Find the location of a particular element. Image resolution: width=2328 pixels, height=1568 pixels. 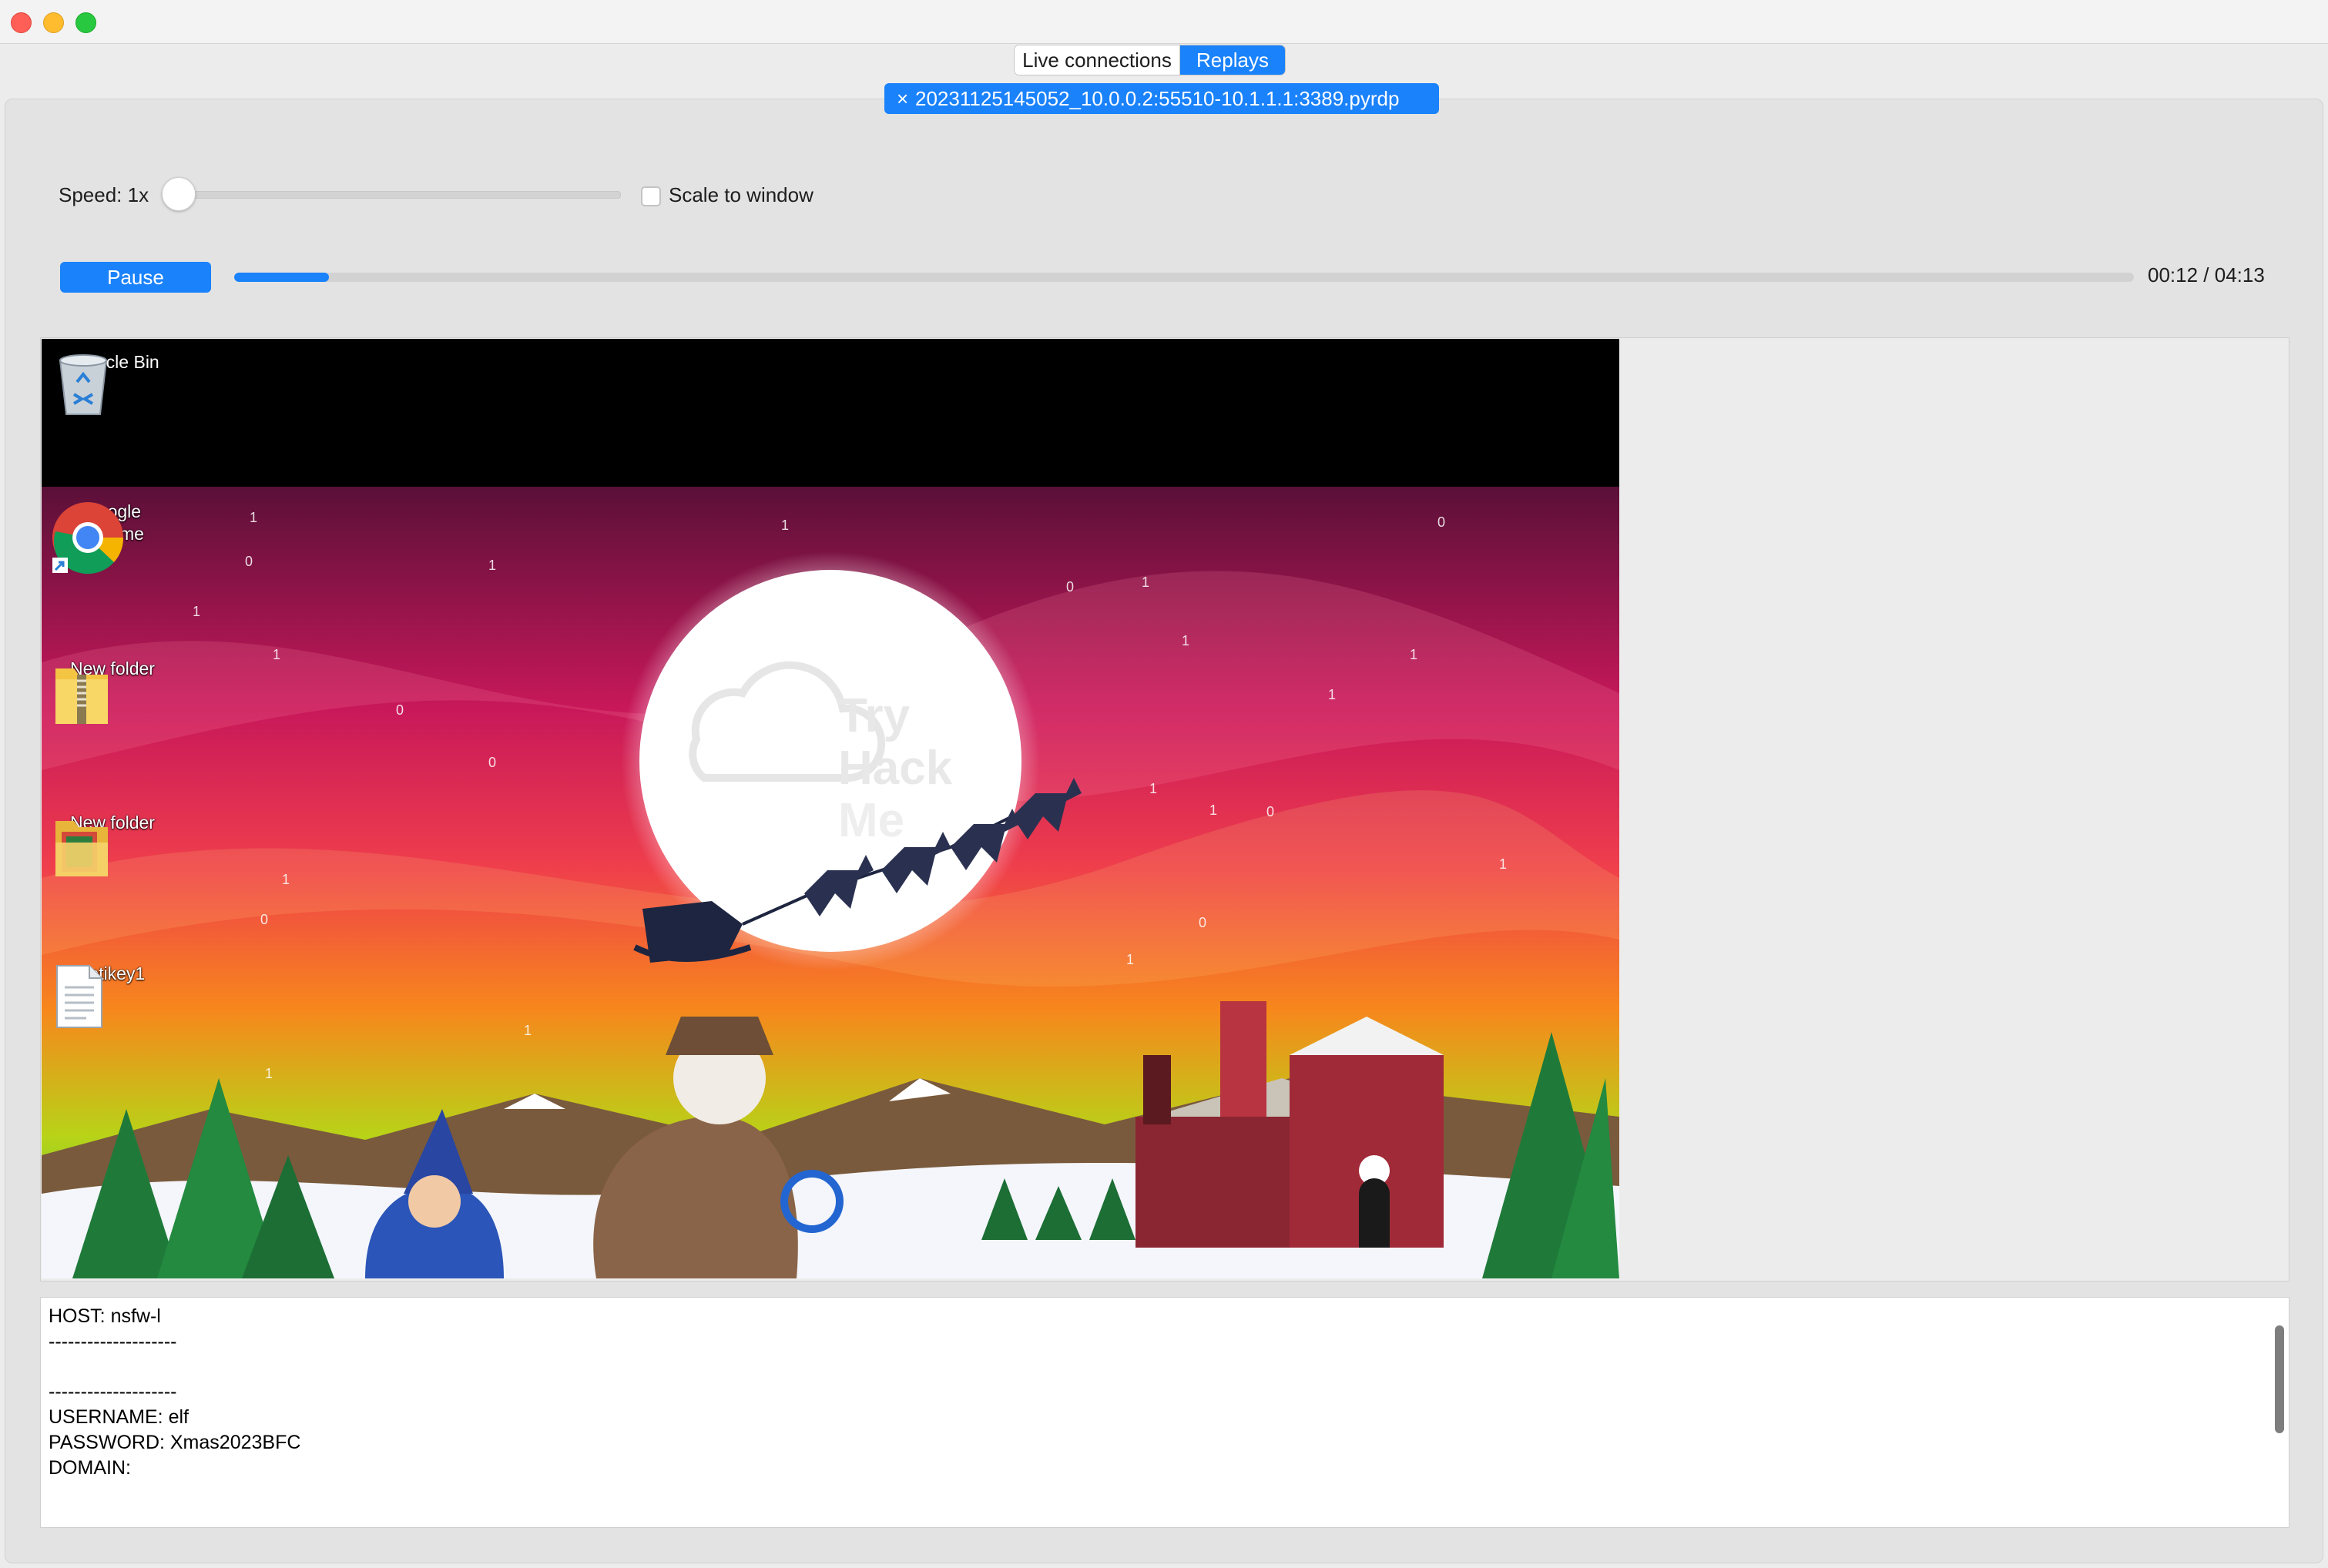

zip-folder-icon is located at coordinates (82, 696).